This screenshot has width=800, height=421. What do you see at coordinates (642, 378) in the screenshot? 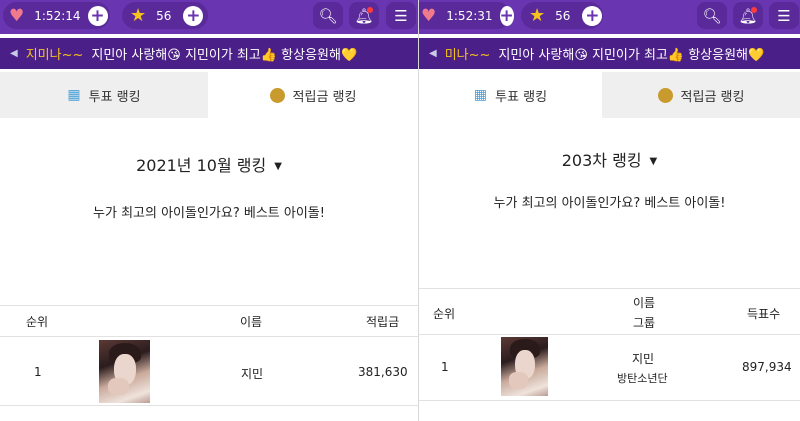
I see `group-cell: 방탄소년단` at bounding box center [642, 378].